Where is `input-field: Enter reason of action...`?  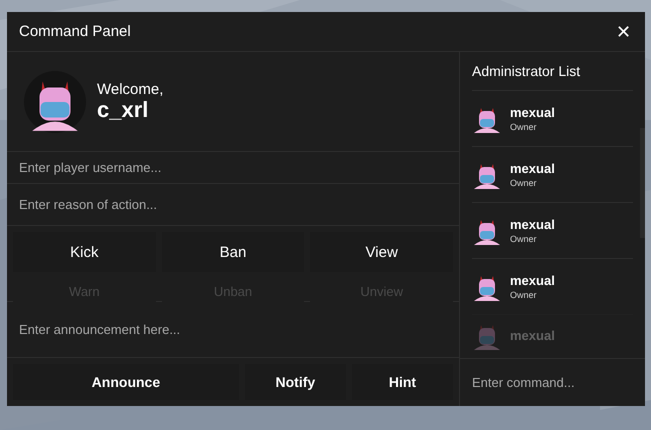
input-field: Enter reason of action... is located at coordinates (233, 205).